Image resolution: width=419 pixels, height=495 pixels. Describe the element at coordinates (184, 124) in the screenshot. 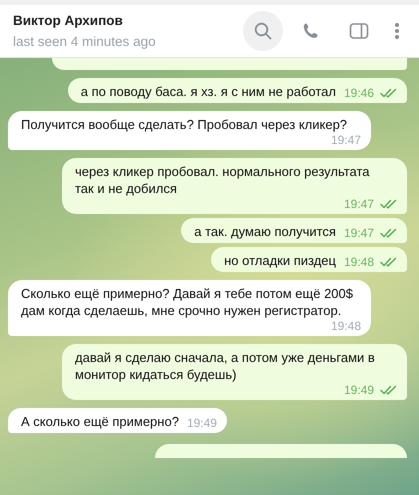

I see `message-text: Получится вообще сделать? Пробовал через кликер?` at that location.